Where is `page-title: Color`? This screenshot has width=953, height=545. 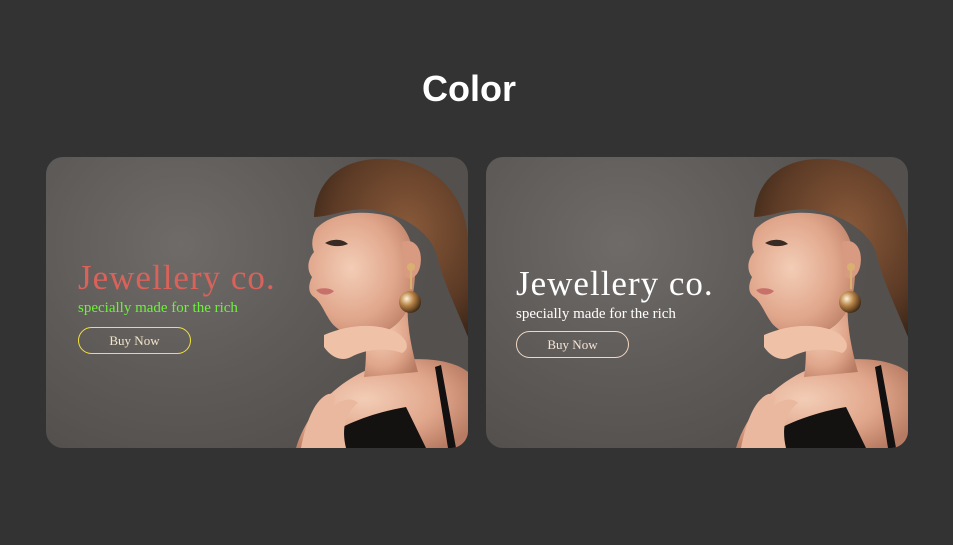 page-title: Color is located at coordinates (469, 88).